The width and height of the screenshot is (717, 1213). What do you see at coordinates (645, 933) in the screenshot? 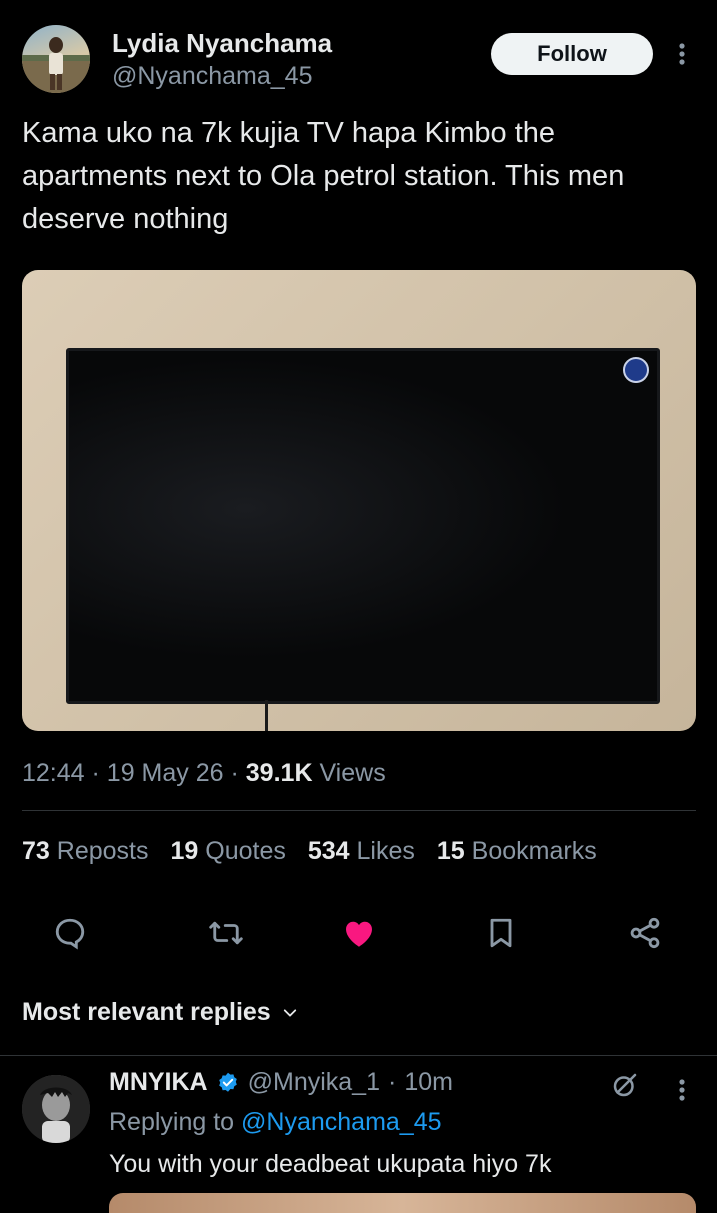
I see `share-icon` at bounding box center [645, 933].